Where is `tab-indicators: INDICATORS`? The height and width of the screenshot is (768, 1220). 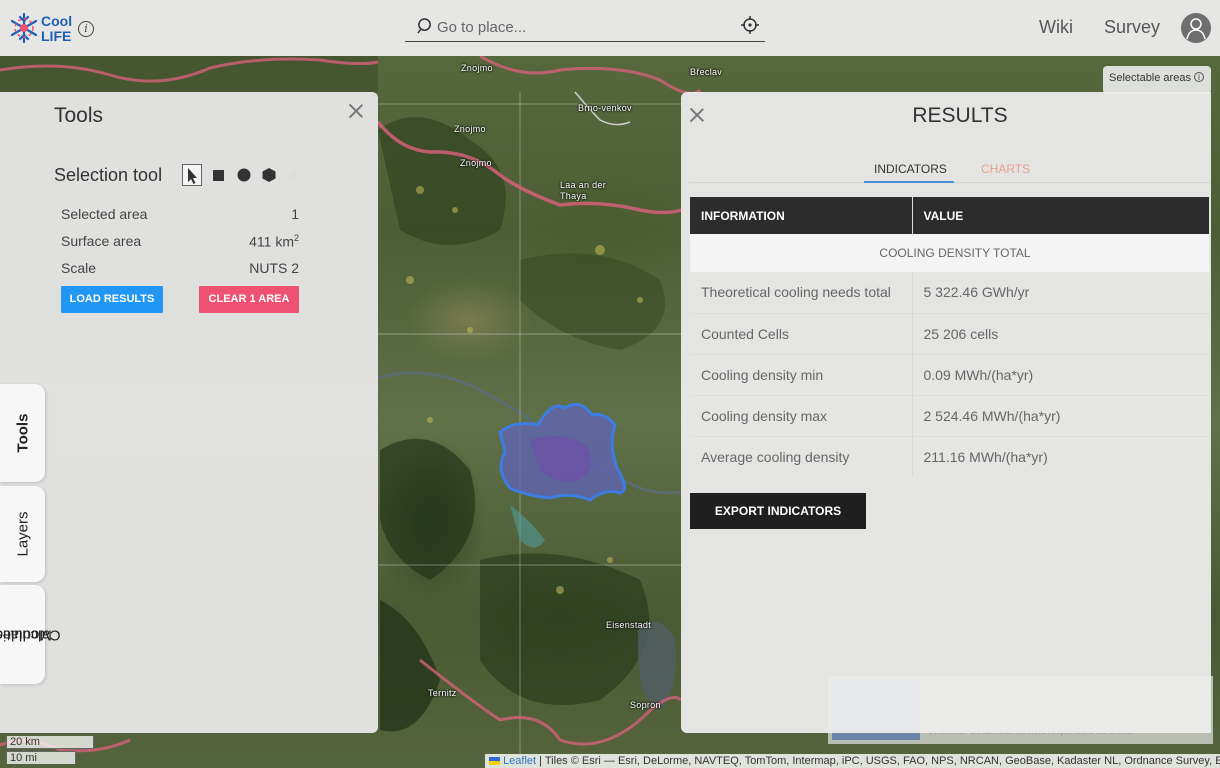
tab-indicators: INDICATORS is located at coordinates (910, 169).